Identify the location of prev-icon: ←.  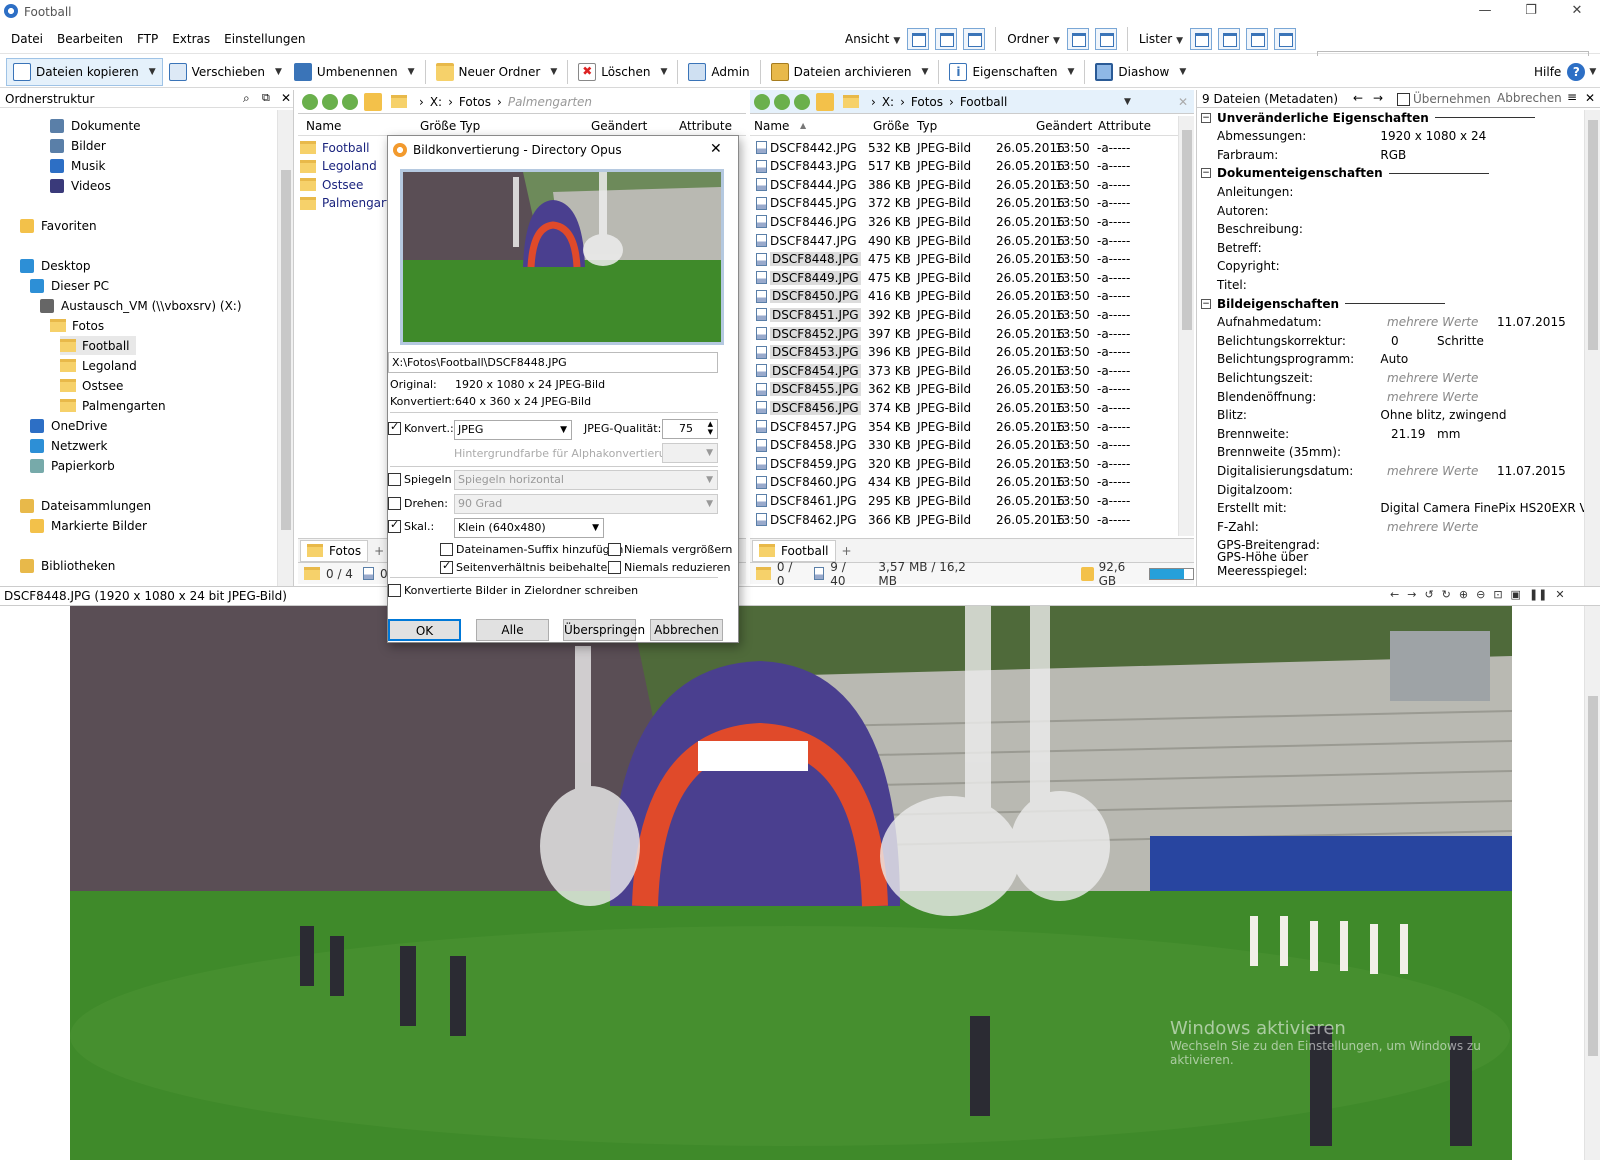
(1394, 594).